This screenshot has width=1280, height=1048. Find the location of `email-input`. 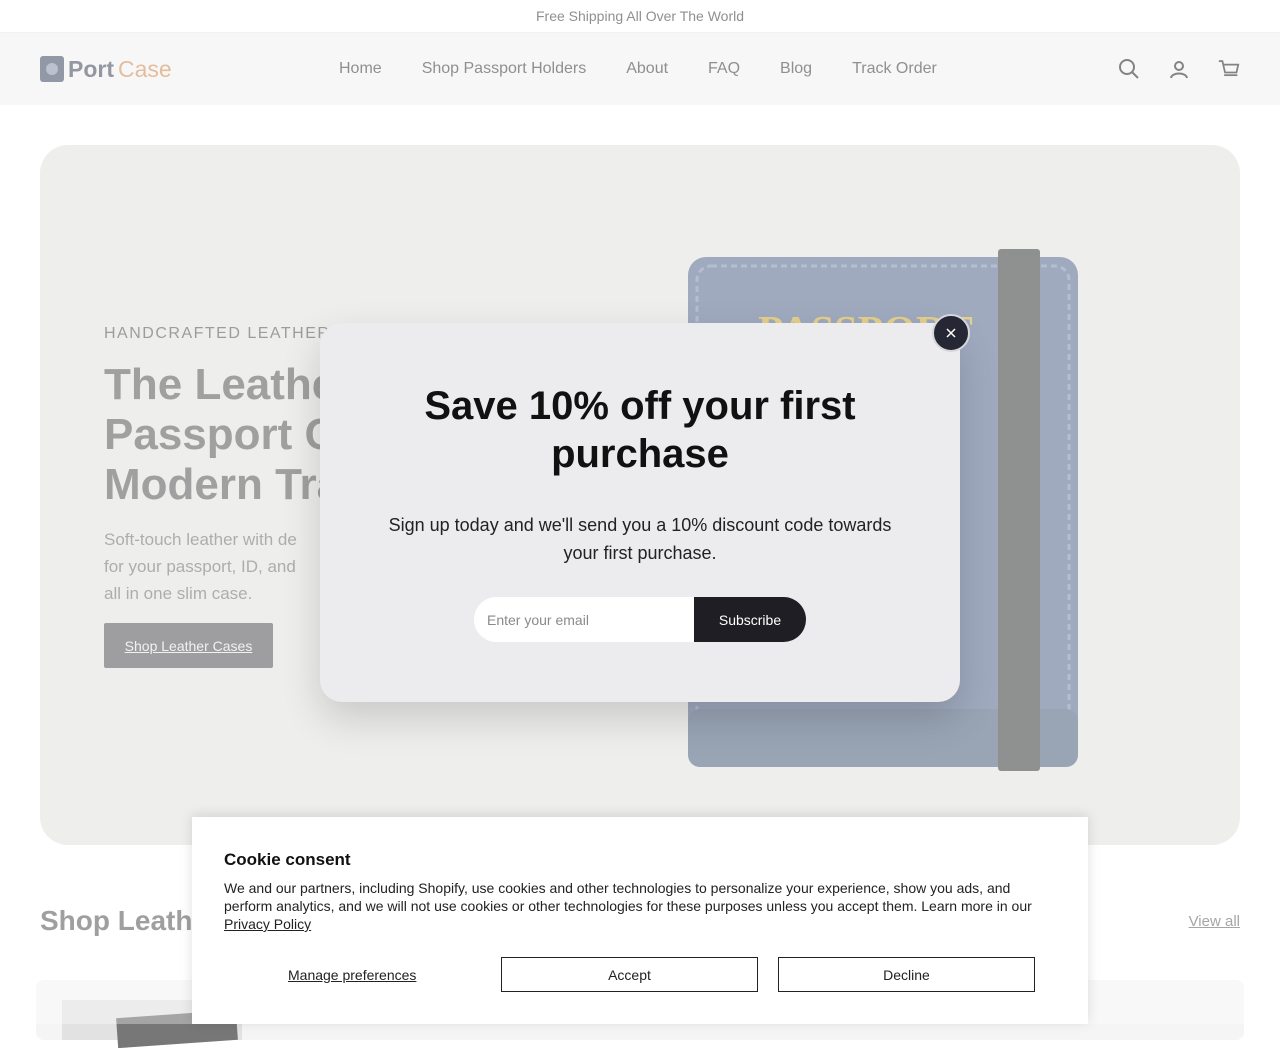

email-input is located at coordinates (584, 619).